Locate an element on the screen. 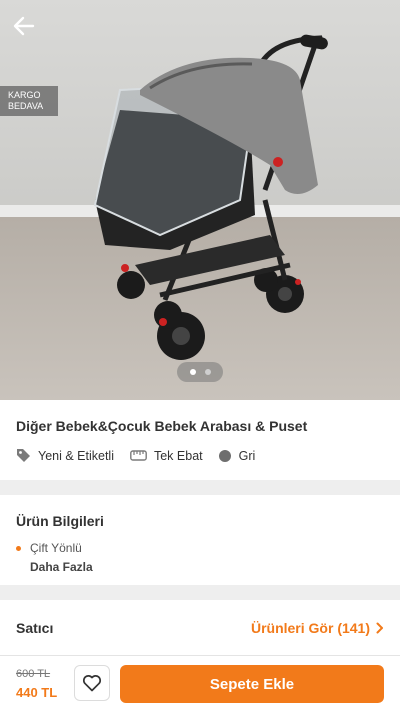 This screenshot has height=711, width=400. favorite-button is located at coordinates (92, 683).